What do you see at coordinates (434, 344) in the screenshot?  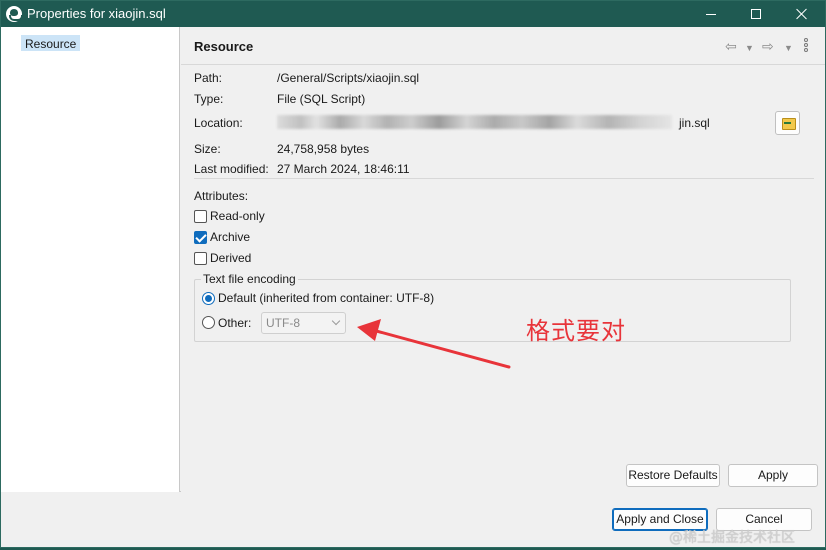 I see `annotation-arrow-icon` at bounding box center [434, 344].